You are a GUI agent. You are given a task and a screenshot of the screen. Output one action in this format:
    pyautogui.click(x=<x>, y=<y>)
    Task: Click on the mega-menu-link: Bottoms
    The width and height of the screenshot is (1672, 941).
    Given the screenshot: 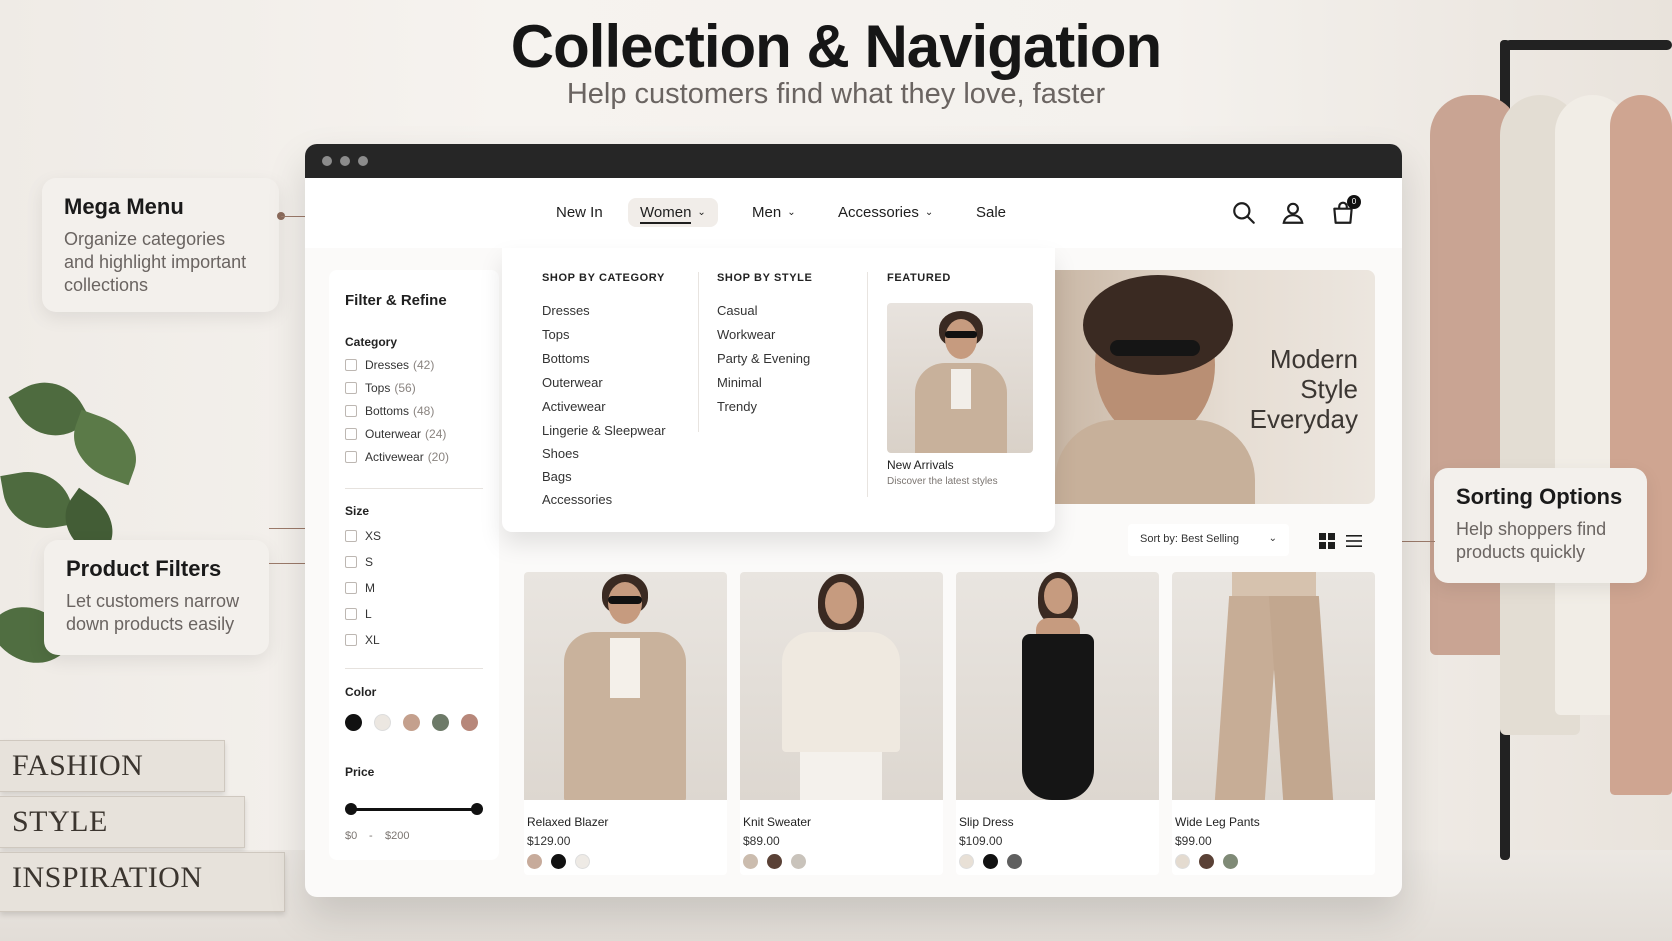 What is the action you would take?
    pyautogui.click(x=566, y=358)
    